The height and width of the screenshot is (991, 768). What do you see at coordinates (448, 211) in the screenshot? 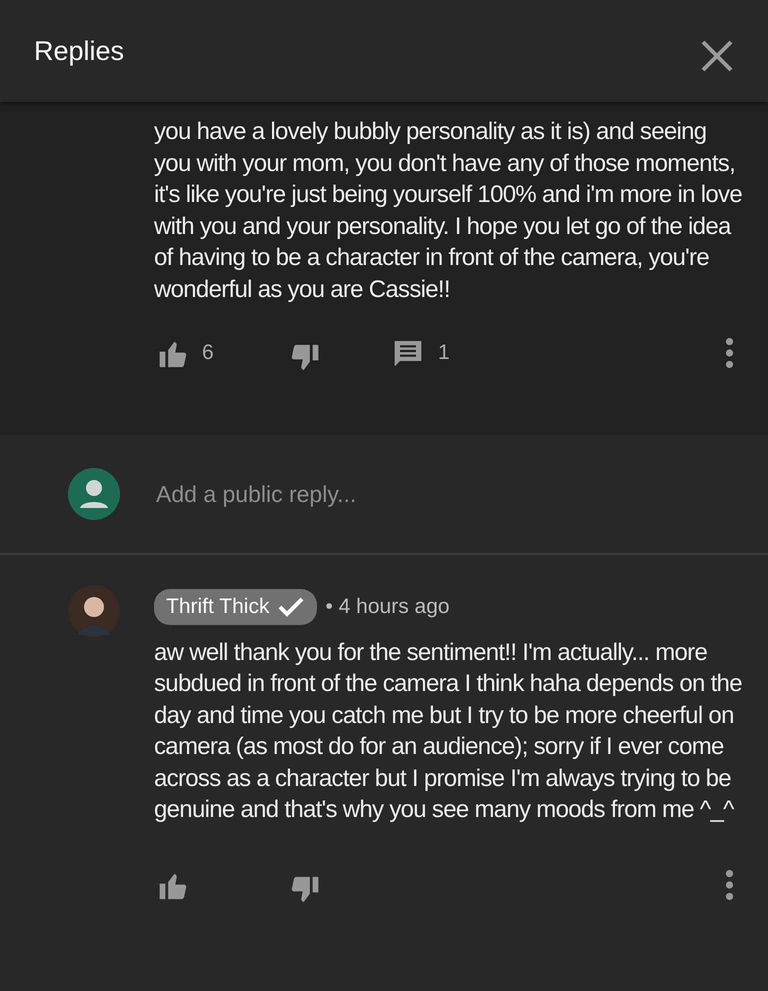
I see `comment-text: you have a lovely bubbly personality as it is) and seeing you with your mom, you don't have any of those moments, it's like you're just being yourself 100% and i'm more in love with you and your personality. I hope you let go of the idea of having to be a character in front of the camera, you're wonderful as you are Cassie!!` at bounding box center [448, 211].